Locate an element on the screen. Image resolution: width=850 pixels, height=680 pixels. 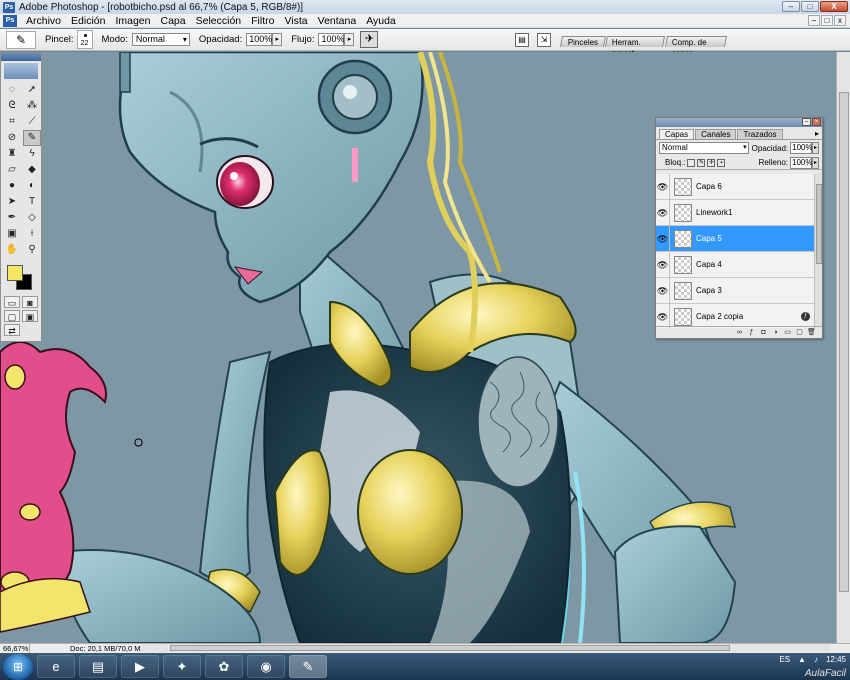
menu-seleccion: Selección is located at coordinates (219, 21).